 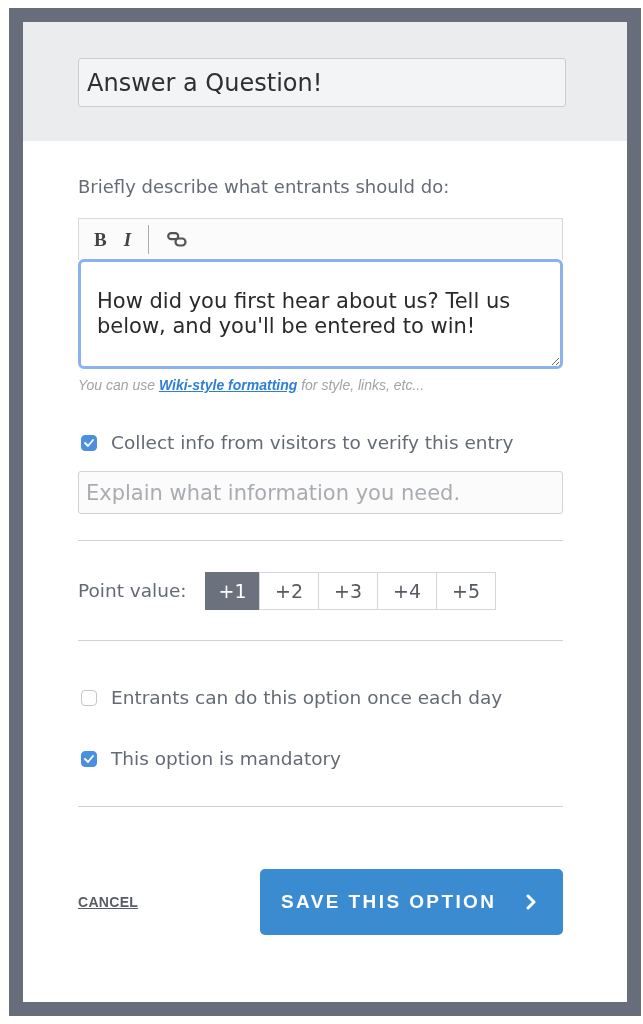 I want to click on point-option: +3, so click(x=348, y=591).